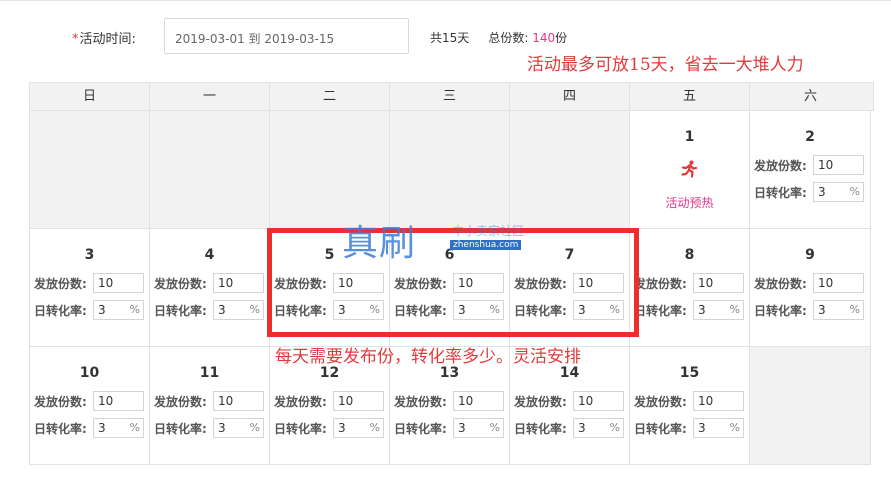 This screenshot has width=891, height=477. Describe the element at coordinates (449, 373) in the screenshot. I see `day-number: 13` at that location.